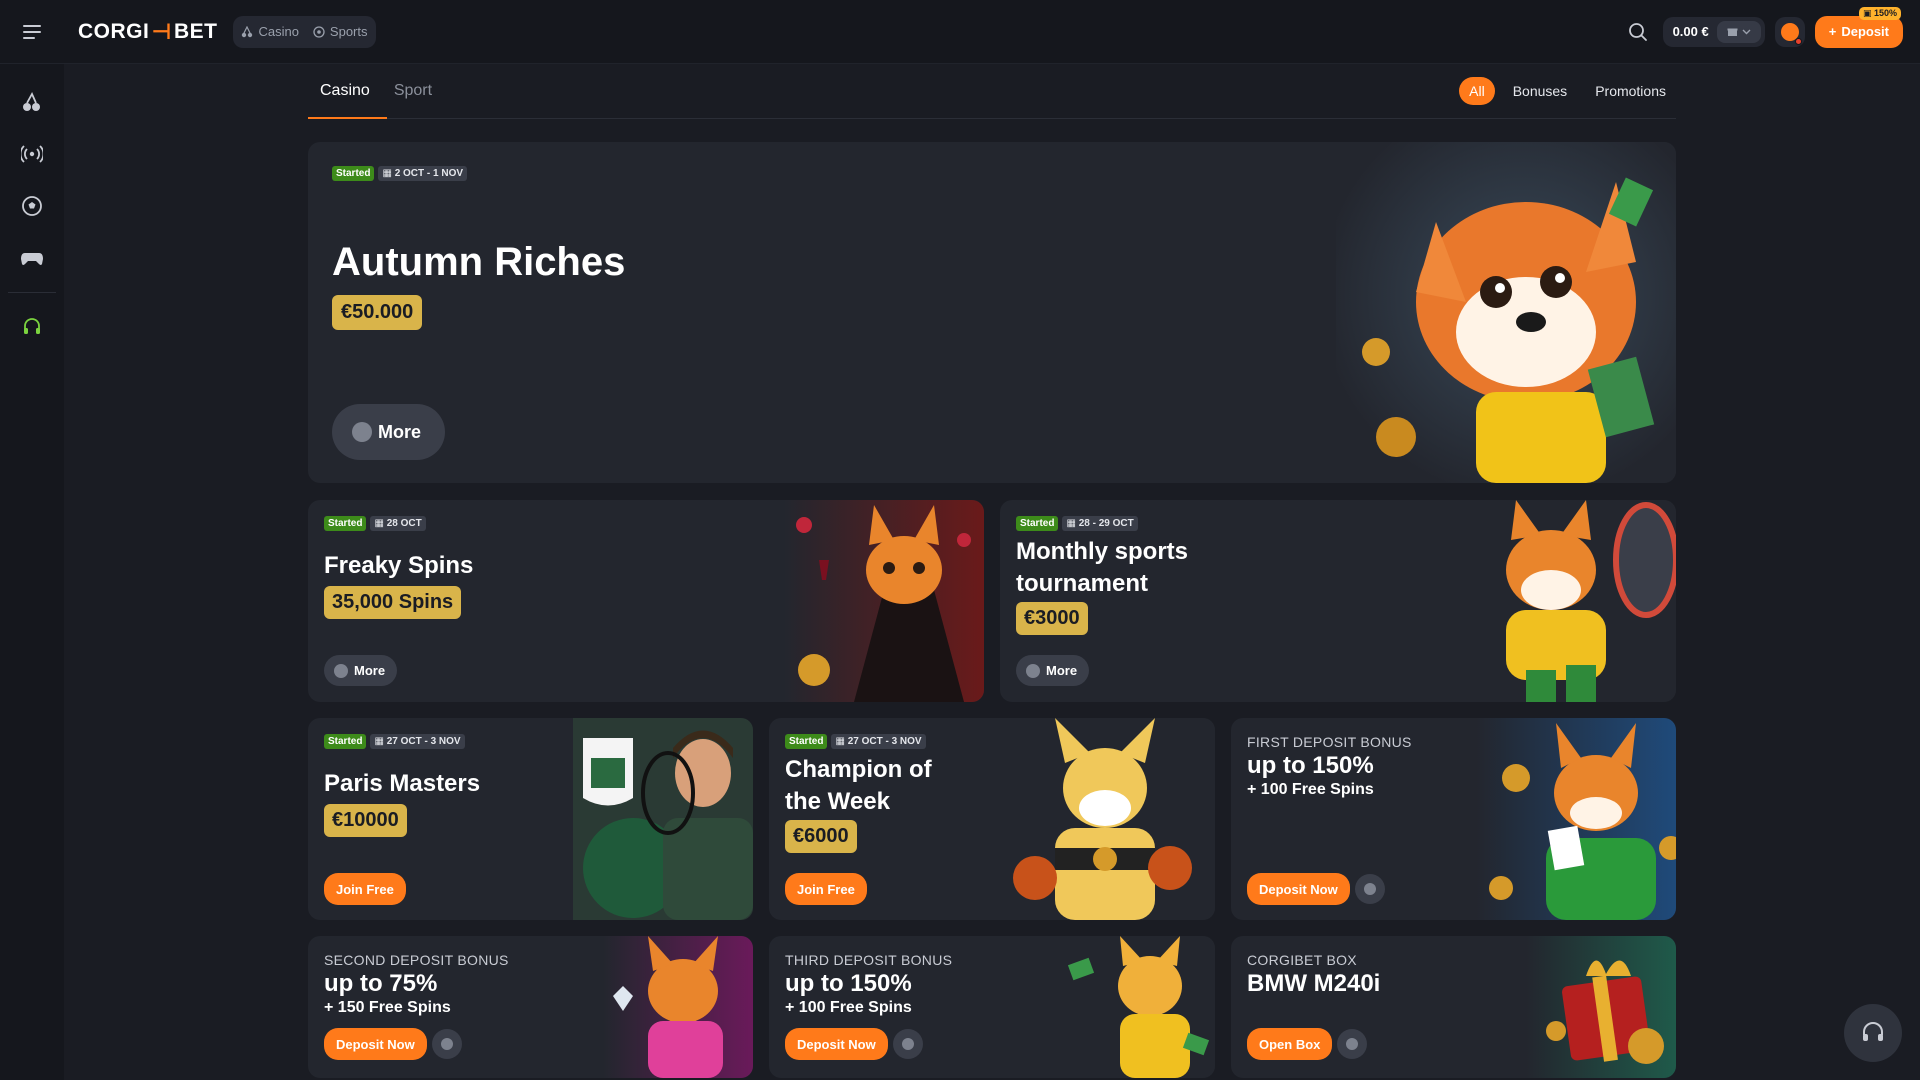  Describe the element at coordinates (1082, 583) in the screenshot. I see `promo-title-line2: tournament` at that location.